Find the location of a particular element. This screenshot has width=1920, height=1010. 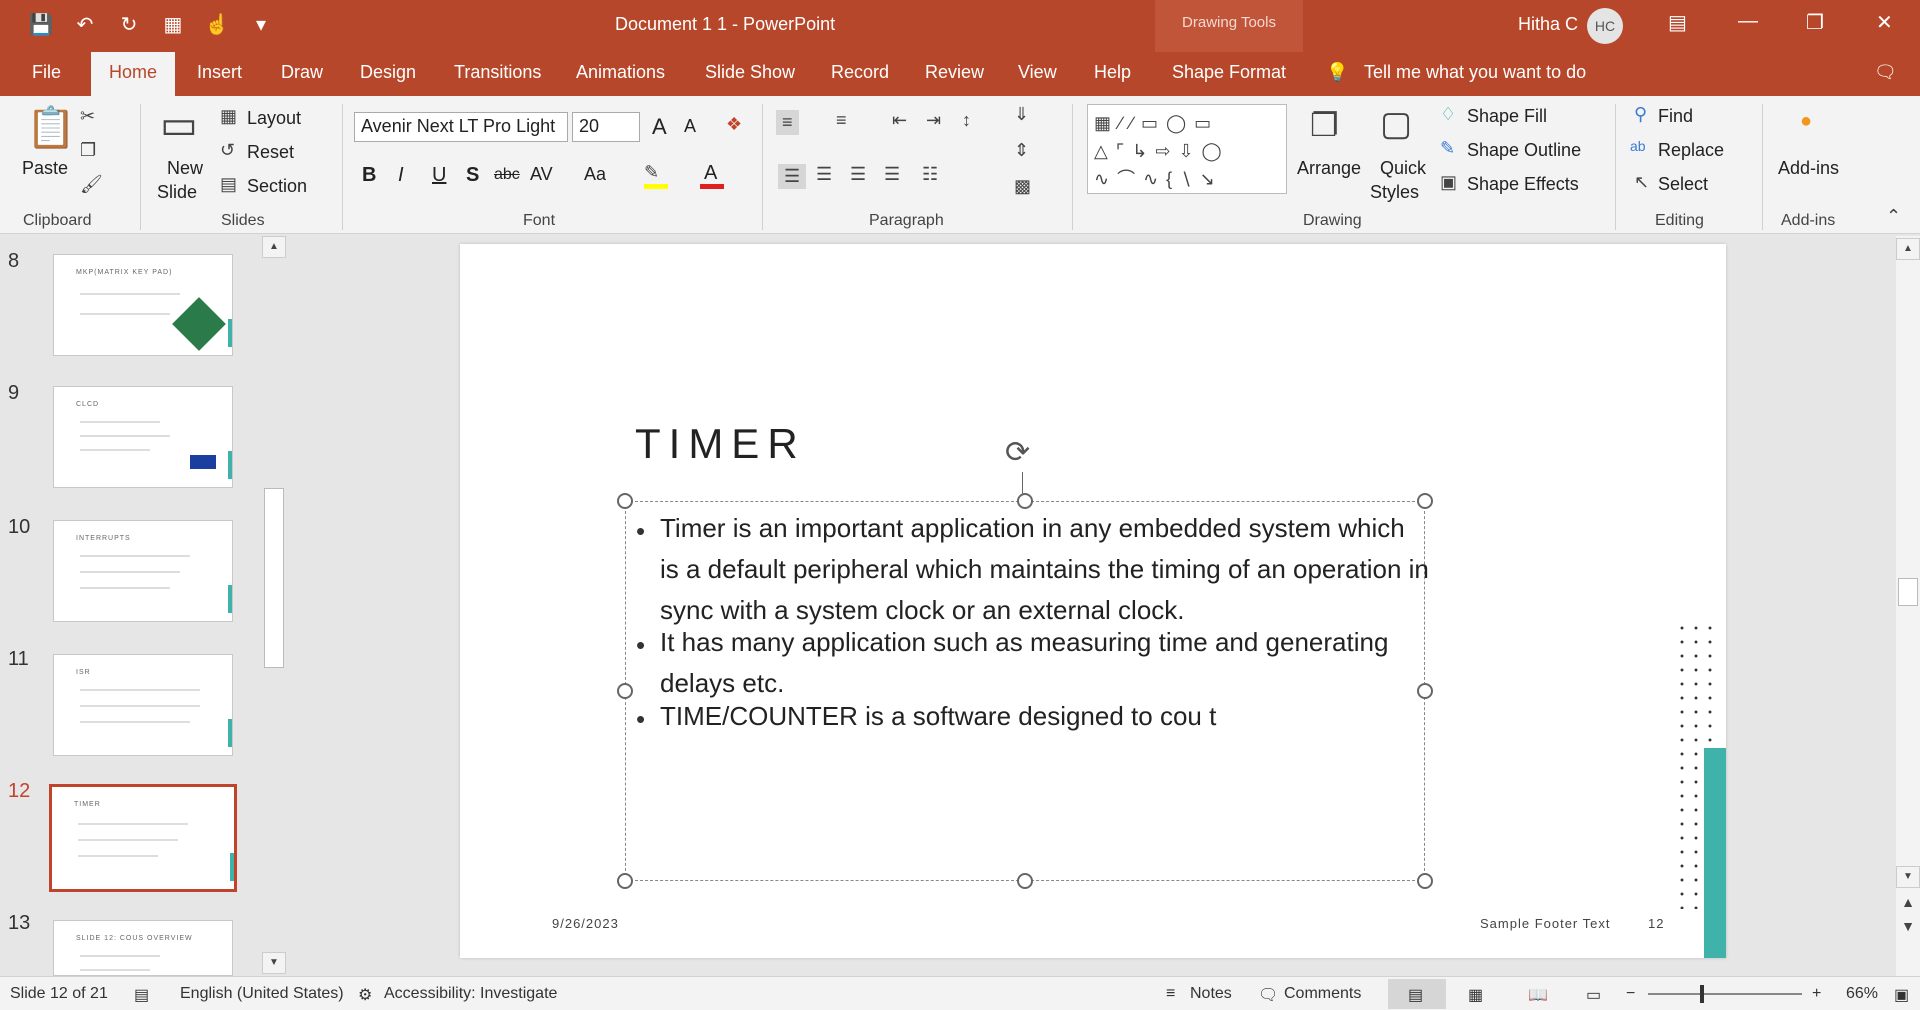

slide-thumbnail-11: ISR is located at coordinates (143, 705).